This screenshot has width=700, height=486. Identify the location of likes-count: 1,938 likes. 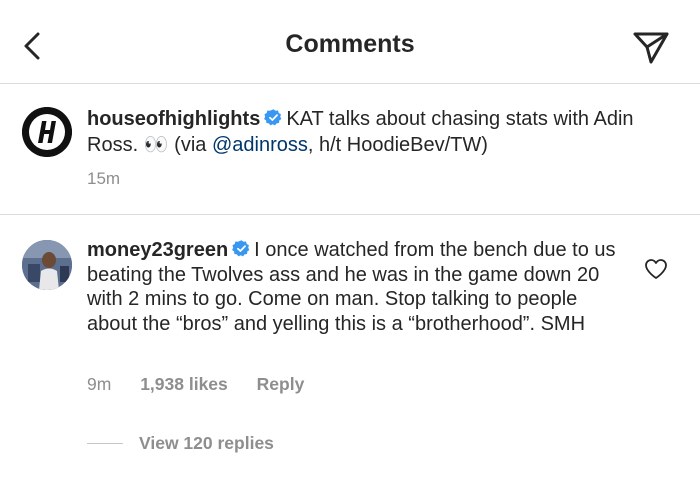
(184, 384).